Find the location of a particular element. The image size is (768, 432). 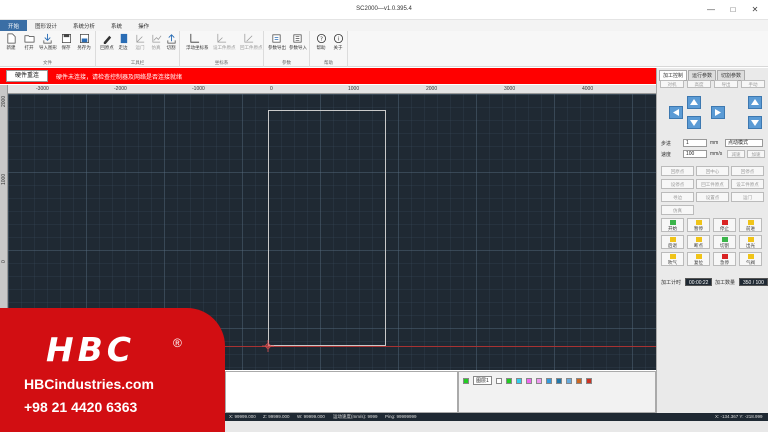

minimize-button: — is located at coordinates (711, 9).